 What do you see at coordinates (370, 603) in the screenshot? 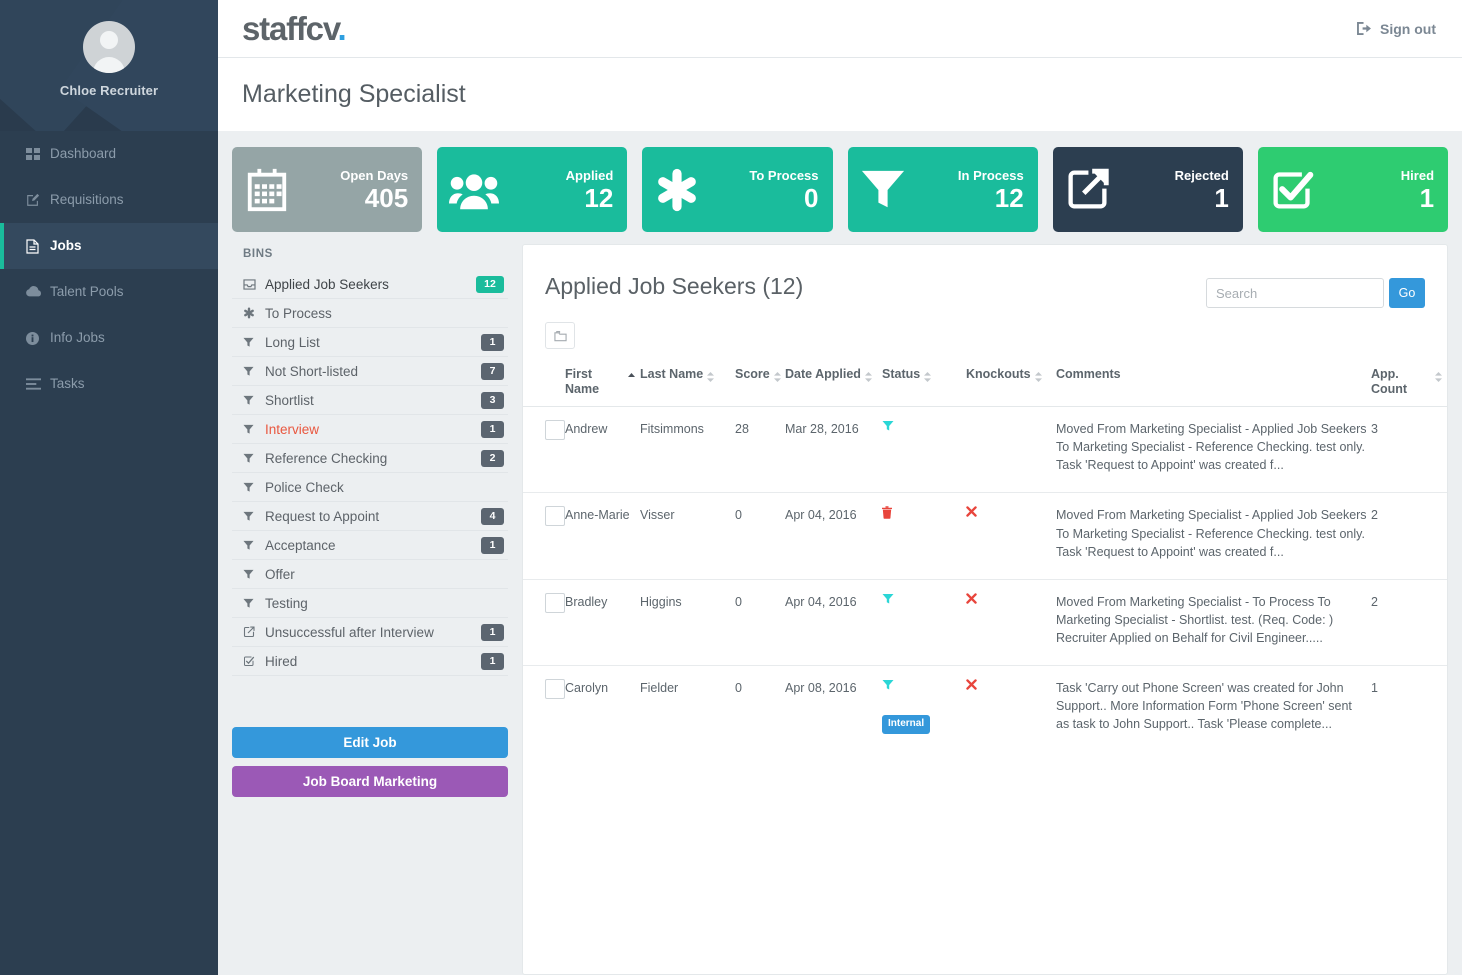
I see `bin-item-testing: Testing` at bounding box center [370, 603].